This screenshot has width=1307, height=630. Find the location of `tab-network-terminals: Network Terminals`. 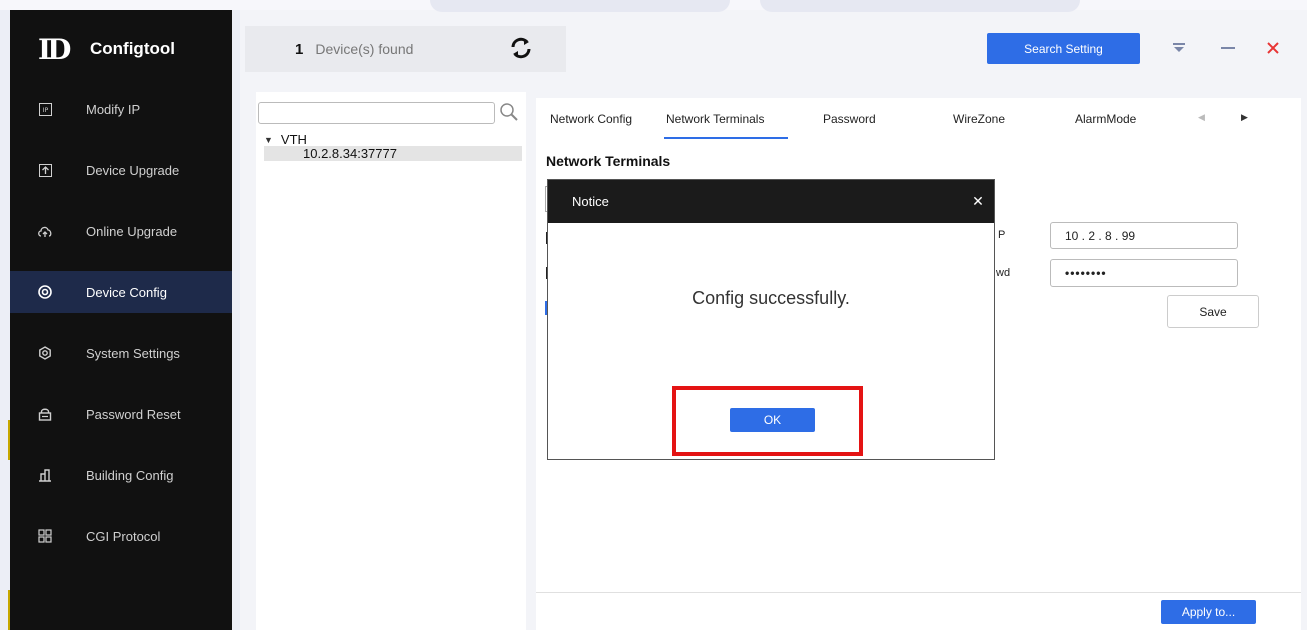

tab-network-terminals: Network Terminals is located at coordinates (715, 119).